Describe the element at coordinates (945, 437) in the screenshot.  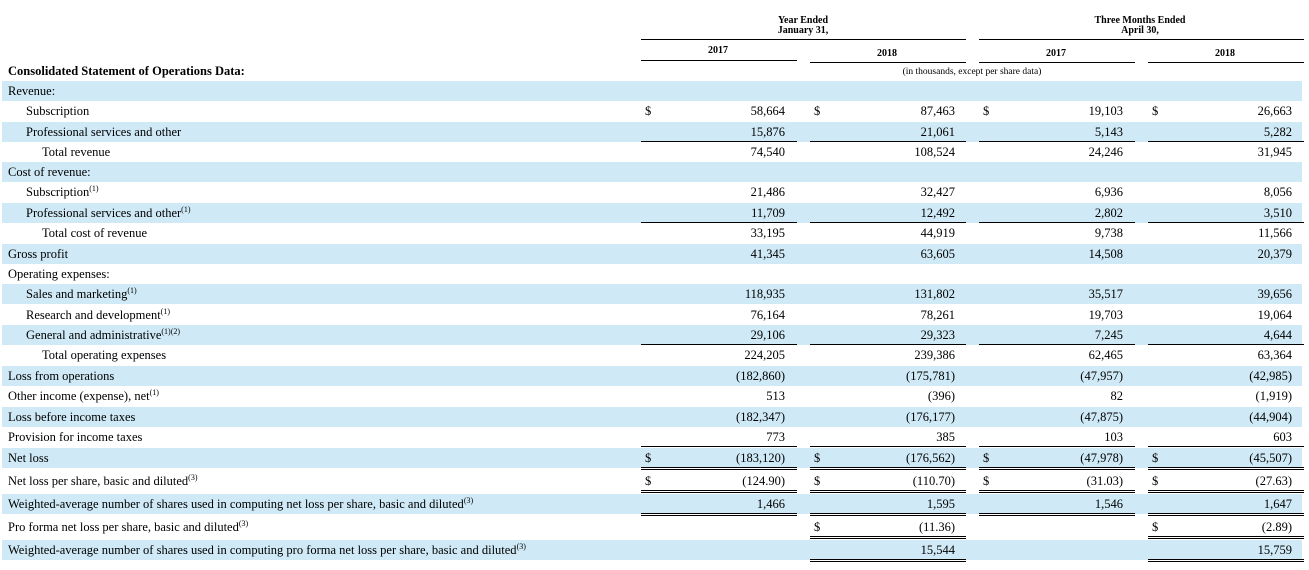
I see `value-cell: 385` at that location.